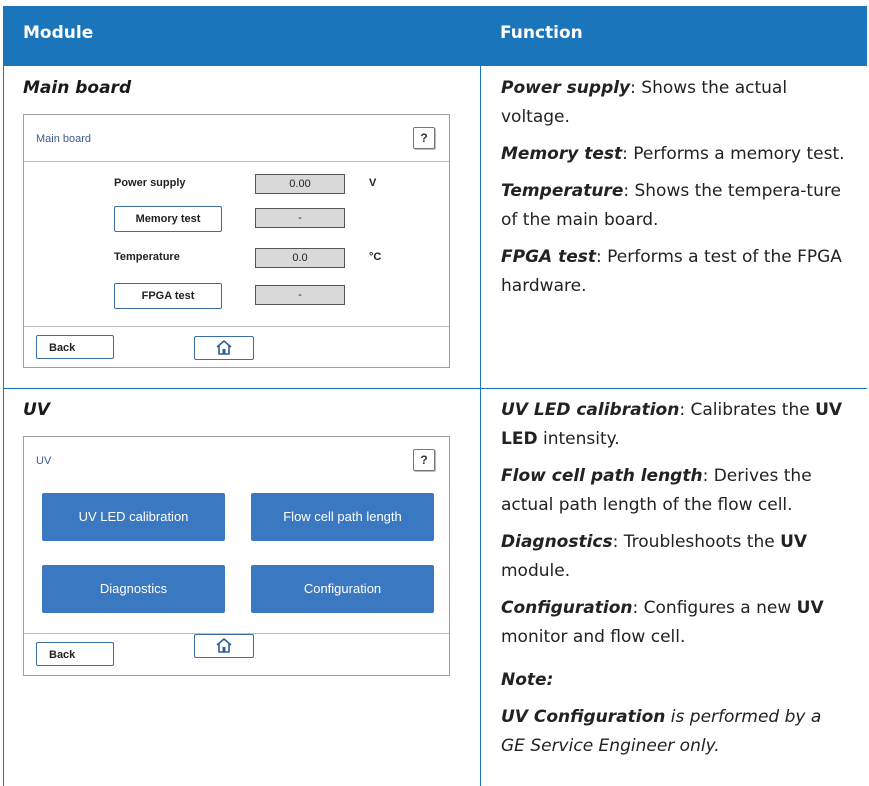 This screenshot has width=869, height=786. Describe the element at coordinates (300, 184) in the screenshot. I see `power-supply-value: 0.00` at that location.